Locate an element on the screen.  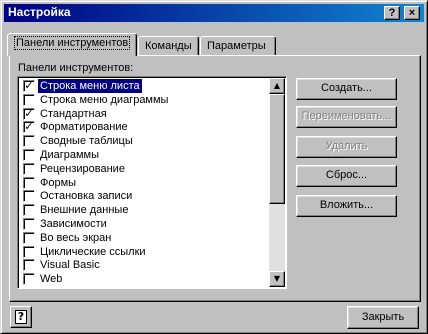
toolbar-list-item: Visual Basic is located at coordinates (143, 265).